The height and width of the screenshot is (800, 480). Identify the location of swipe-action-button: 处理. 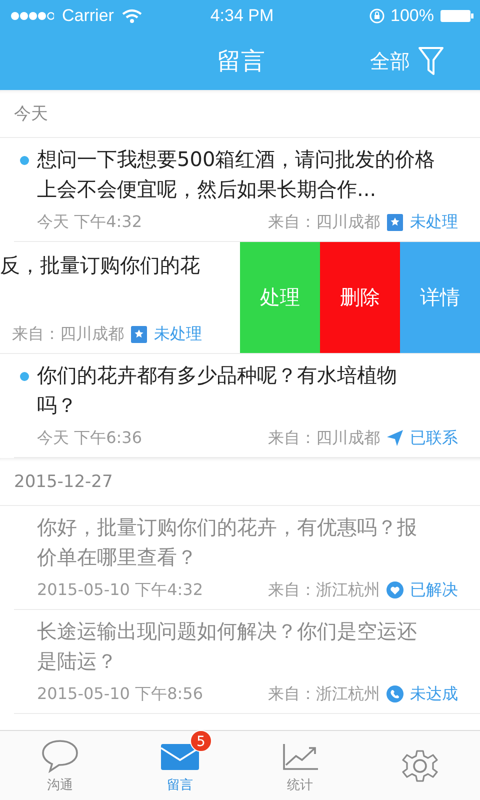
(280, 297).